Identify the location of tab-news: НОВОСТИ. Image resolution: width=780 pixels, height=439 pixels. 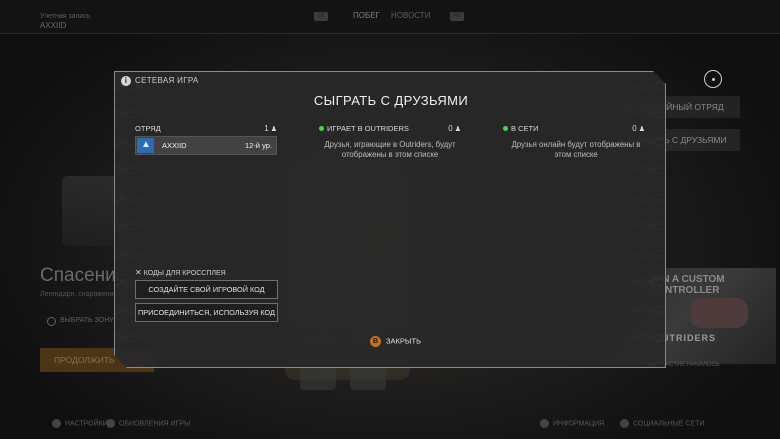
(410, 15).